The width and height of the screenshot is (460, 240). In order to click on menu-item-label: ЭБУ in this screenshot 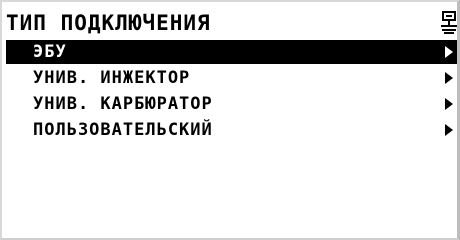, I will do `click(50, 52)`.